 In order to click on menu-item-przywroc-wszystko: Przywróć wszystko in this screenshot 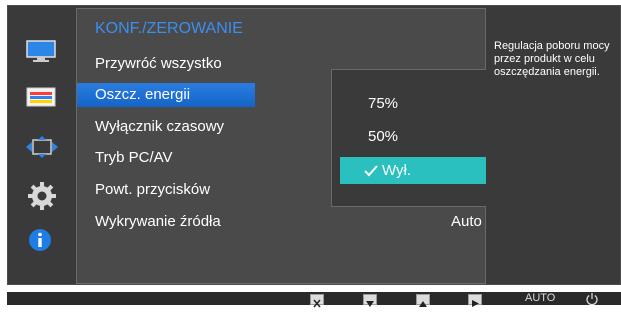, I will do `click(166, 64)`.